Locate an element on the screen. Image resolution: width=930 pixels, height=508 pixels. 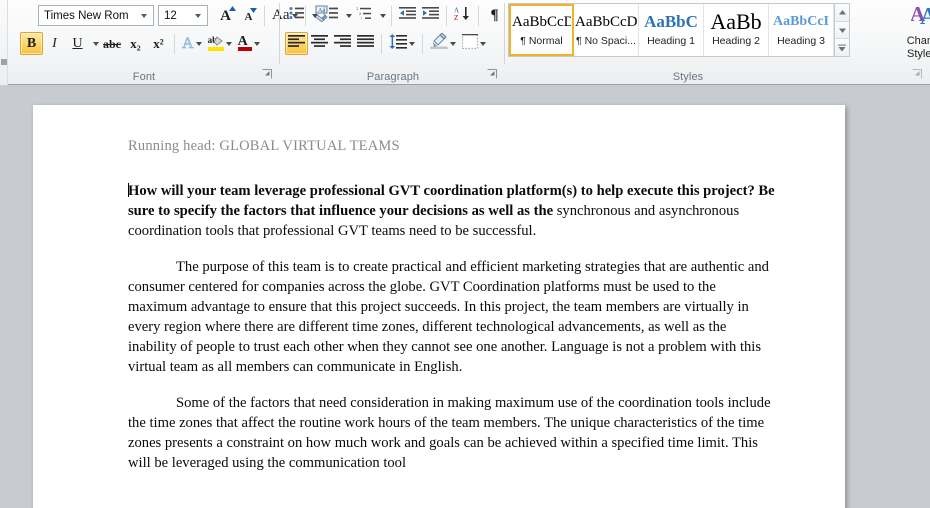
style-item-normal: AaBbCcDc ¶ Normal is located at coordinates (541, 30).